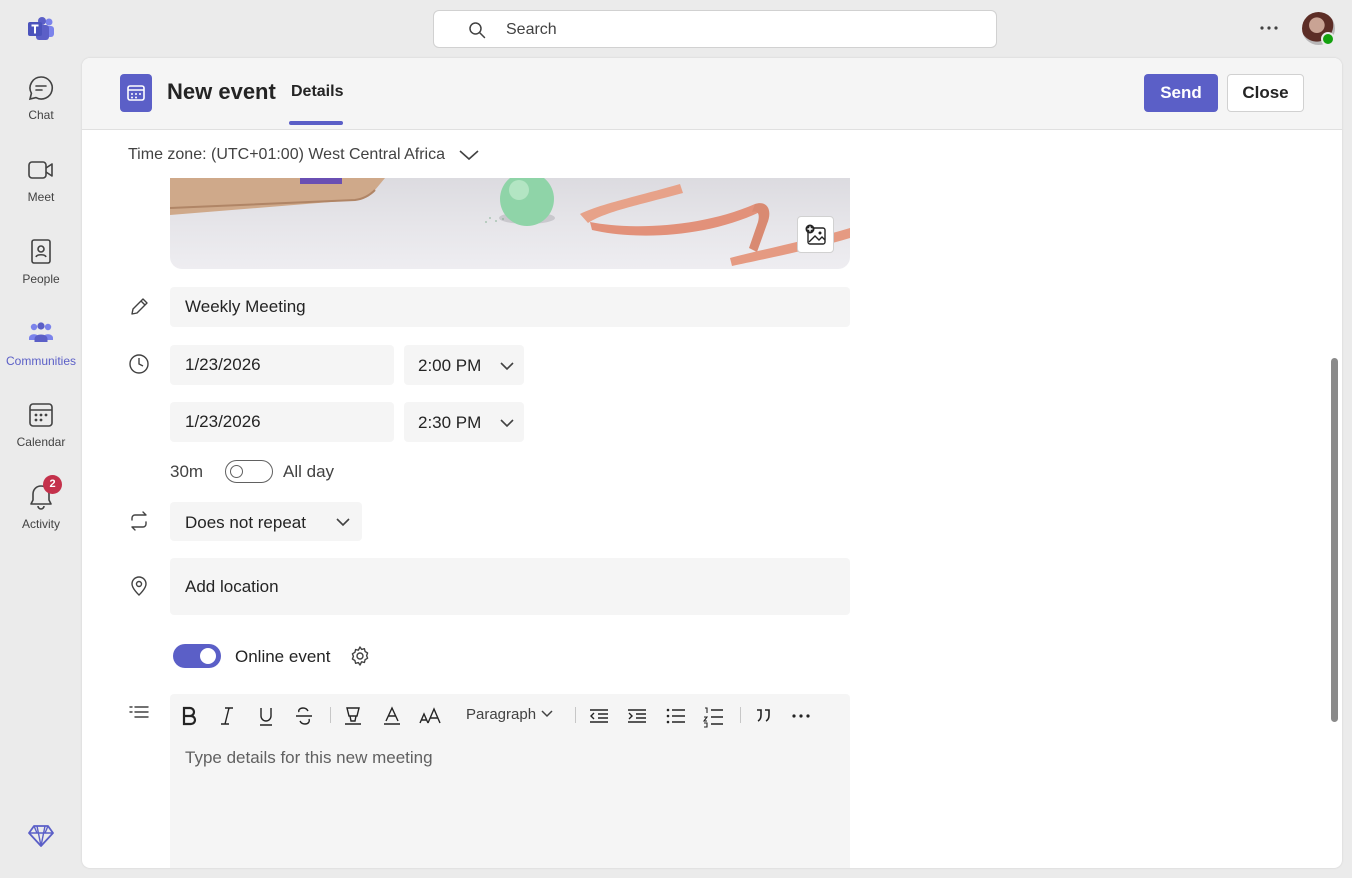 The width and height of the screenshot is (1352, 878). What do you see at coordinates (41, 115) in the screenshot?
I see `rail-label-chat: Chat` at bounding box center [41, 115].